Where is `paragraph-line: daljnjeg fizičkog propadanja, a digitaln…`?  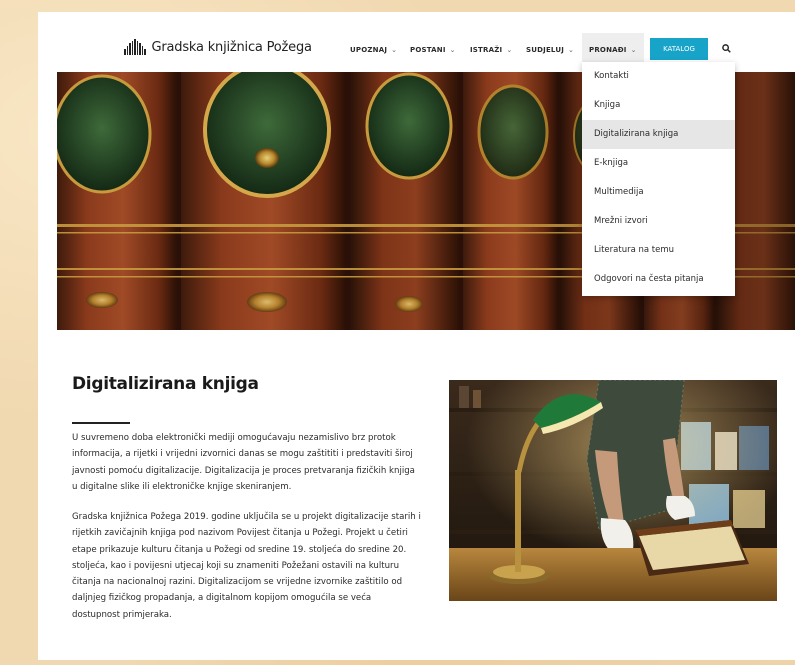
paragraph-line: daljnjeg fizičkog propadanja, a digitaln… is located at coordinates (222, 598).